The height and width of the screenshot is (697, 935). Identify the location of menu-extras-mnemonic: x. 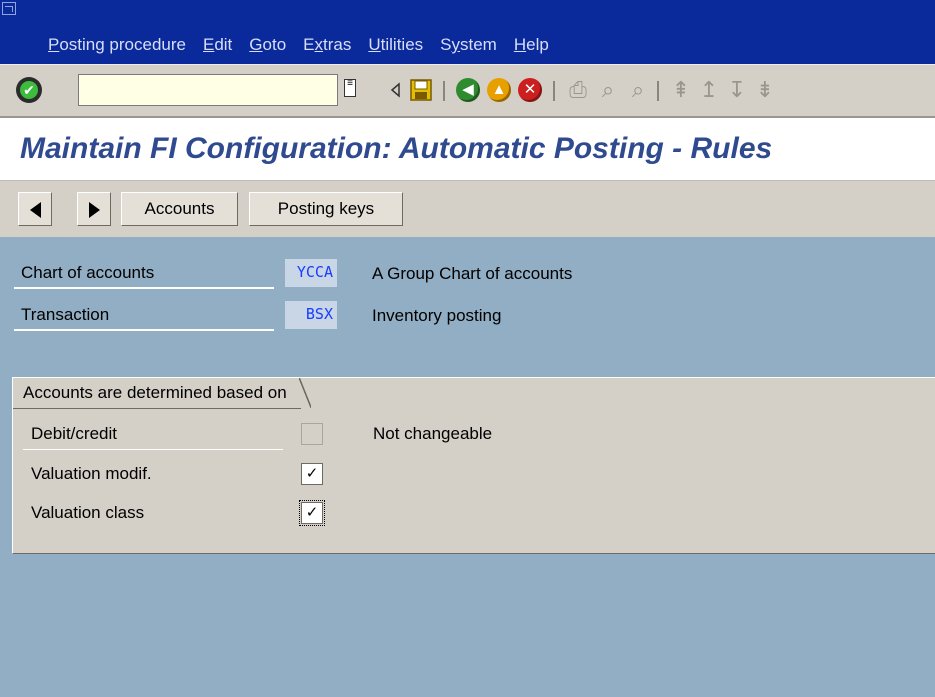
(319, 44).